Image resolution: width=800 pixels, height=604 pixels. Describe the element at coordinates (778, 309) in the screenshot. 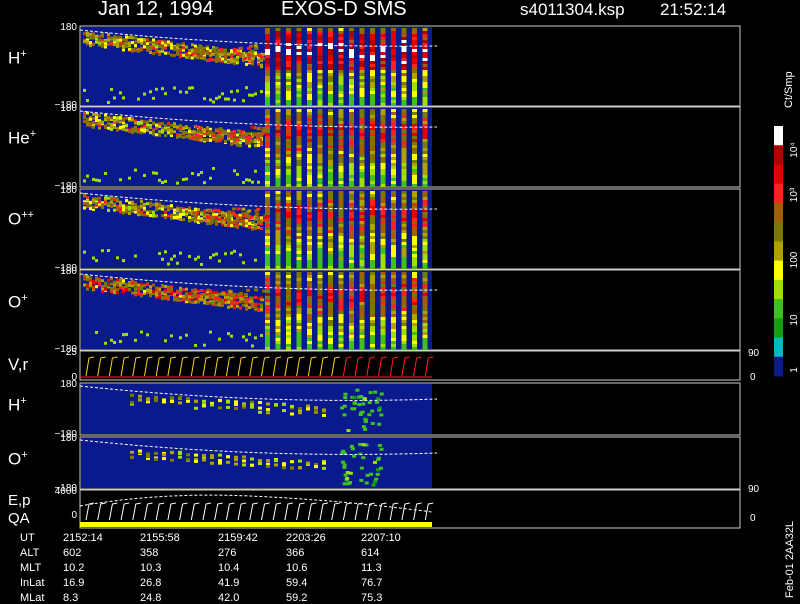

I see `colorbar-swatch` at that location.